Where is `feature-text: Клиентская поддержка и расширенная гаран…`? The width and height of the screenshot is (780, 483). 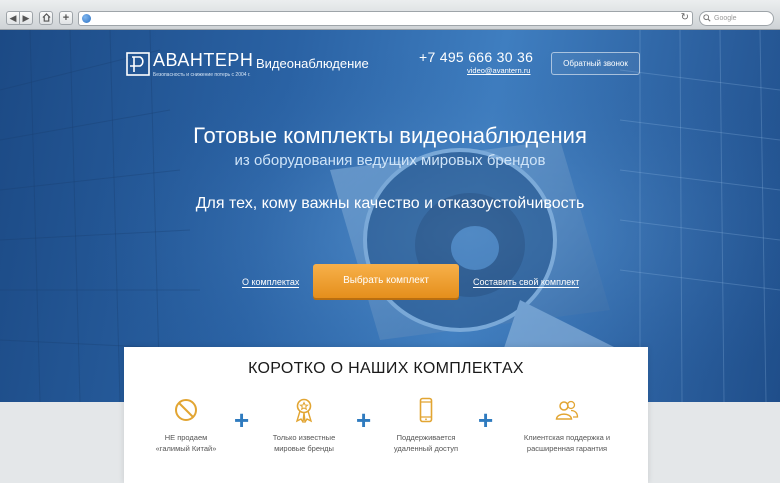
feature-text: Клиентская поддержка и расширенная гаран… is located at coordinates (567, 443).